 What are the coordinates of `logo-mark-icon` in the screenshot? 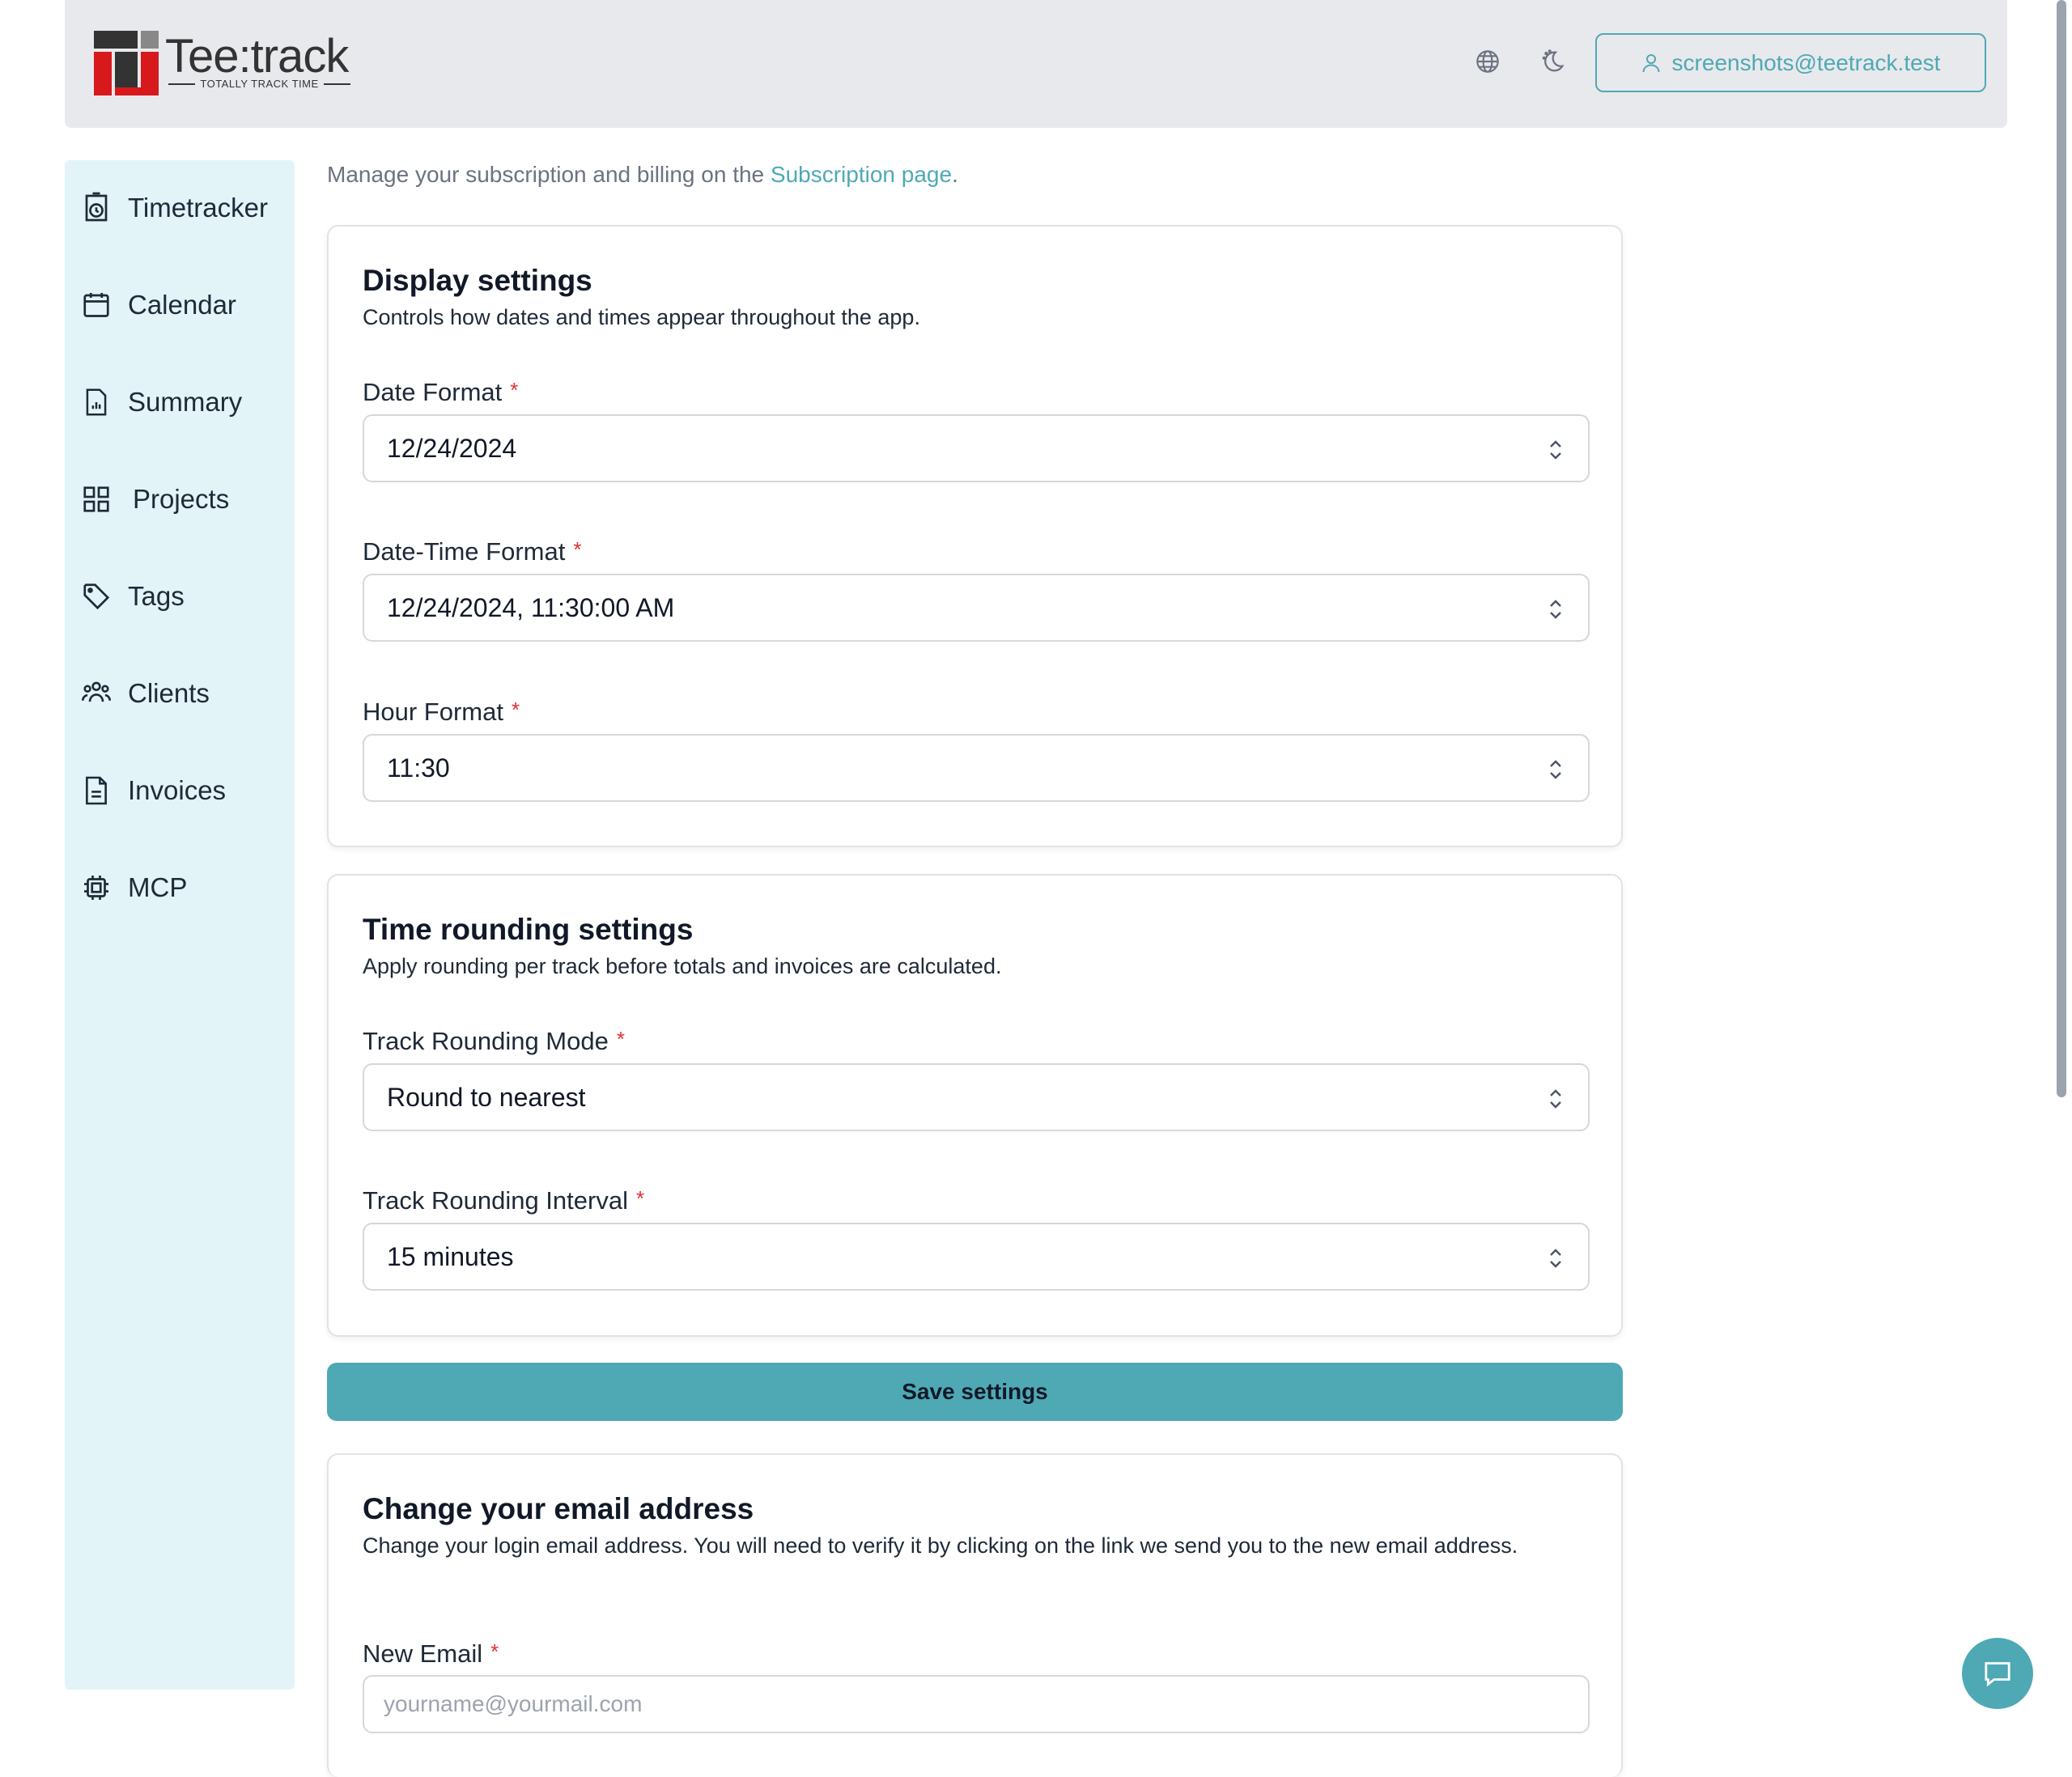 It's located at (126, 63).